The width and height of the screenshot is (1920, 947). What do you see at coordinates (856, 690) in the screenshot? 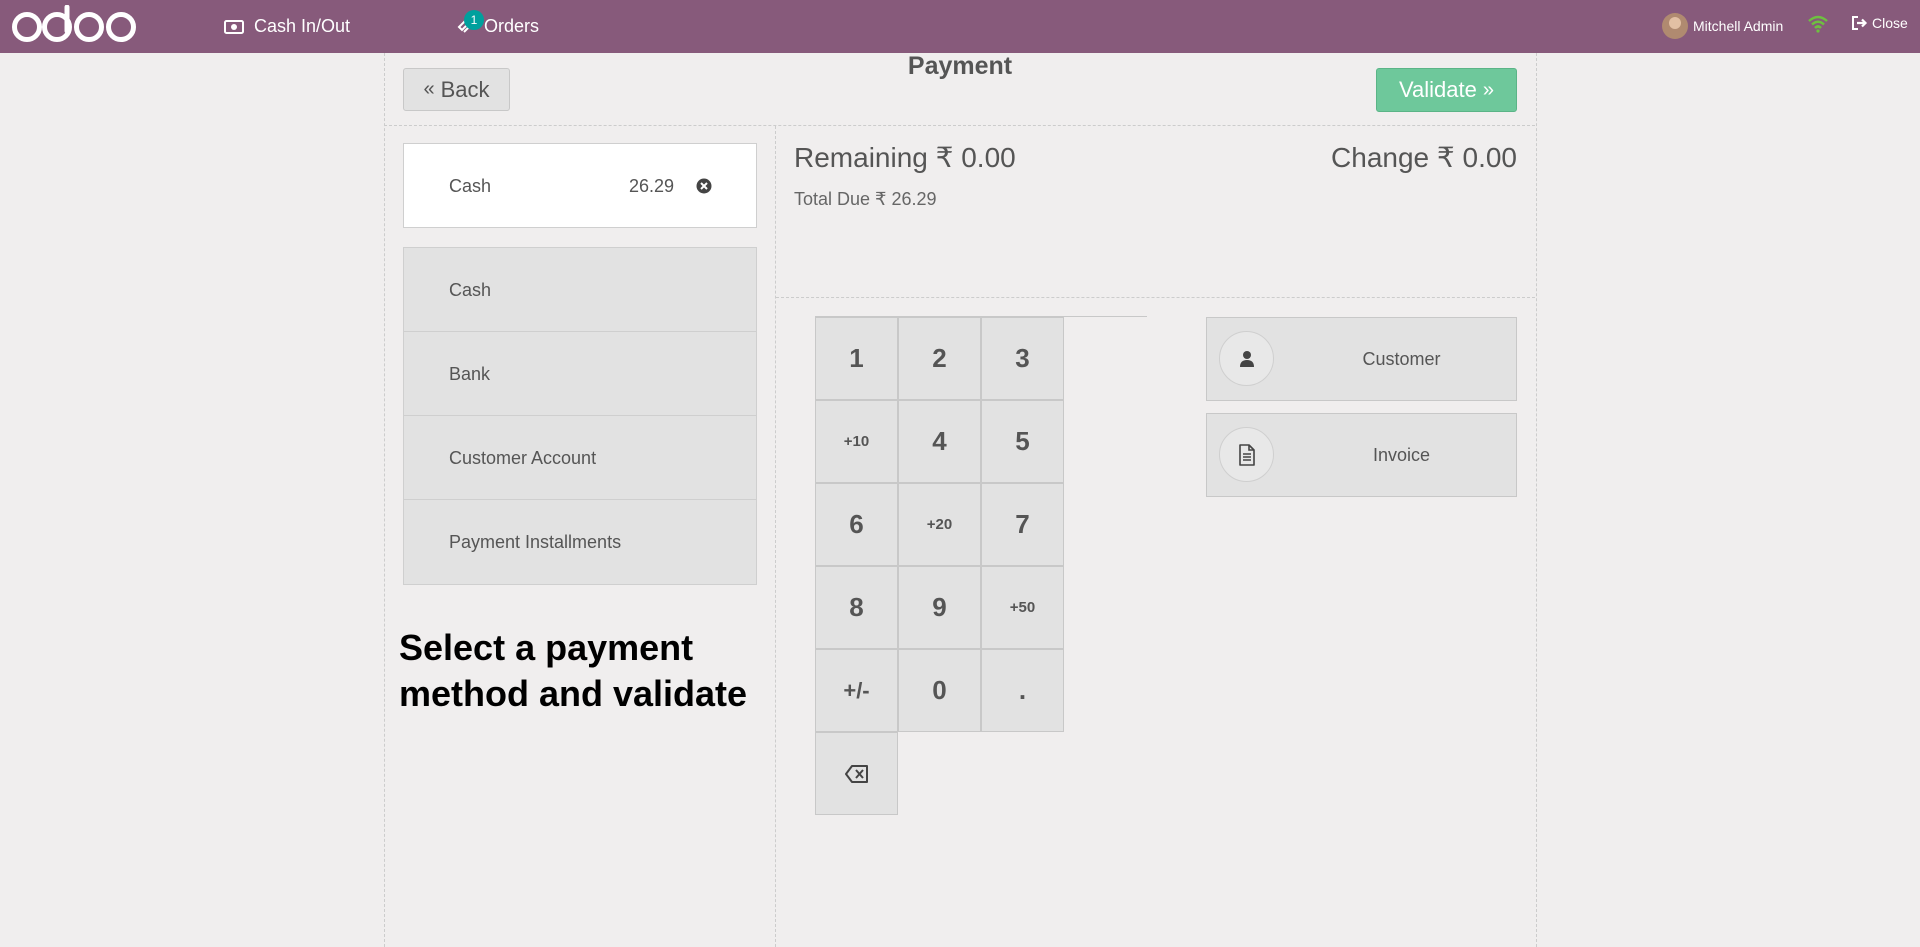
I see `numpad-key-plus-minus: +/-` at bounding box center [856, 690].